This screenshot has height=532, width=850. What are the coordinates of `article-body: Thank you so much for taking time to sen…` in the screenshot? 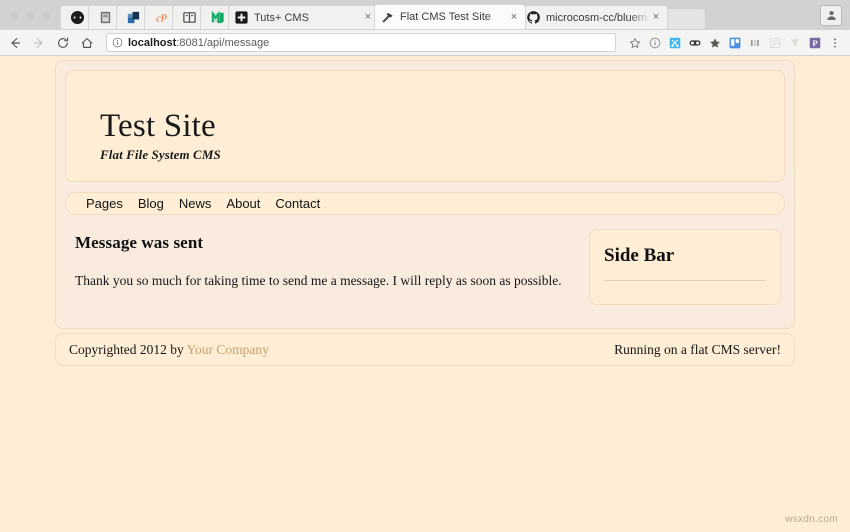 It's located at (318, 280).